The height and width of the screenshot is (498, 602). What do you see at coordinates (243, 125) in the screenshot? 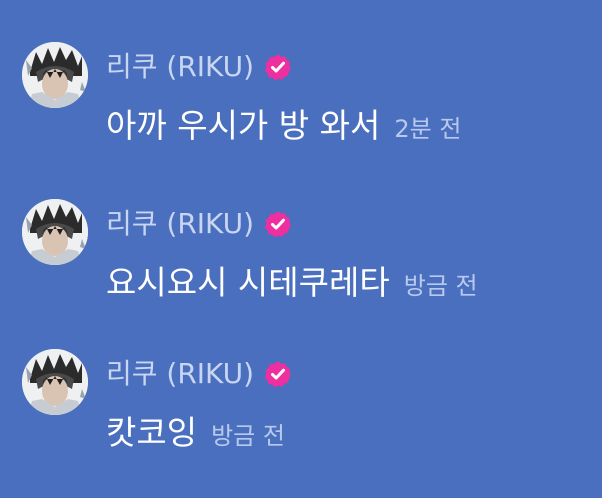
I see `message-text: 아까 우시가 방 와서` at bounding box center [243, 125].